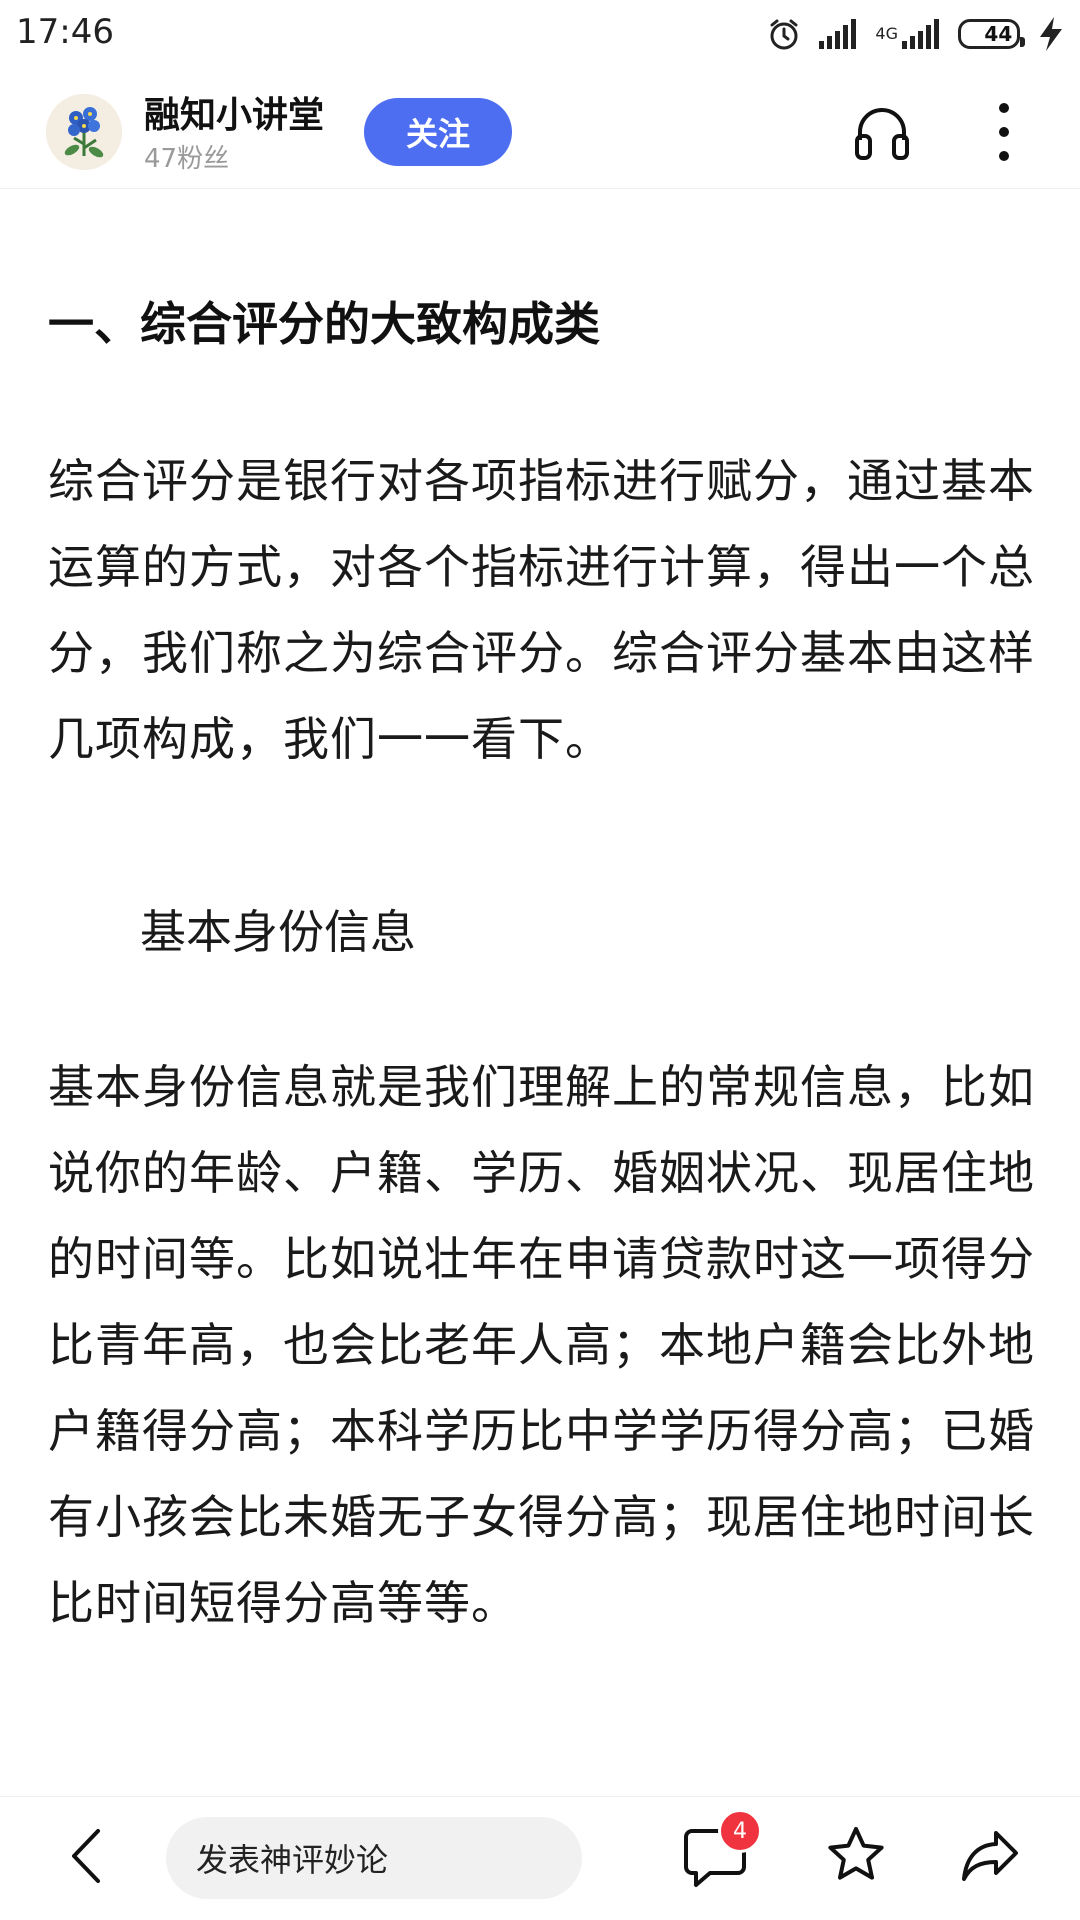 This screenshot has width=1080, height=1920. Describe the element at coordinates (234, 112) in the screenshot. I see `author-name: 融知小讲堂` at that location.